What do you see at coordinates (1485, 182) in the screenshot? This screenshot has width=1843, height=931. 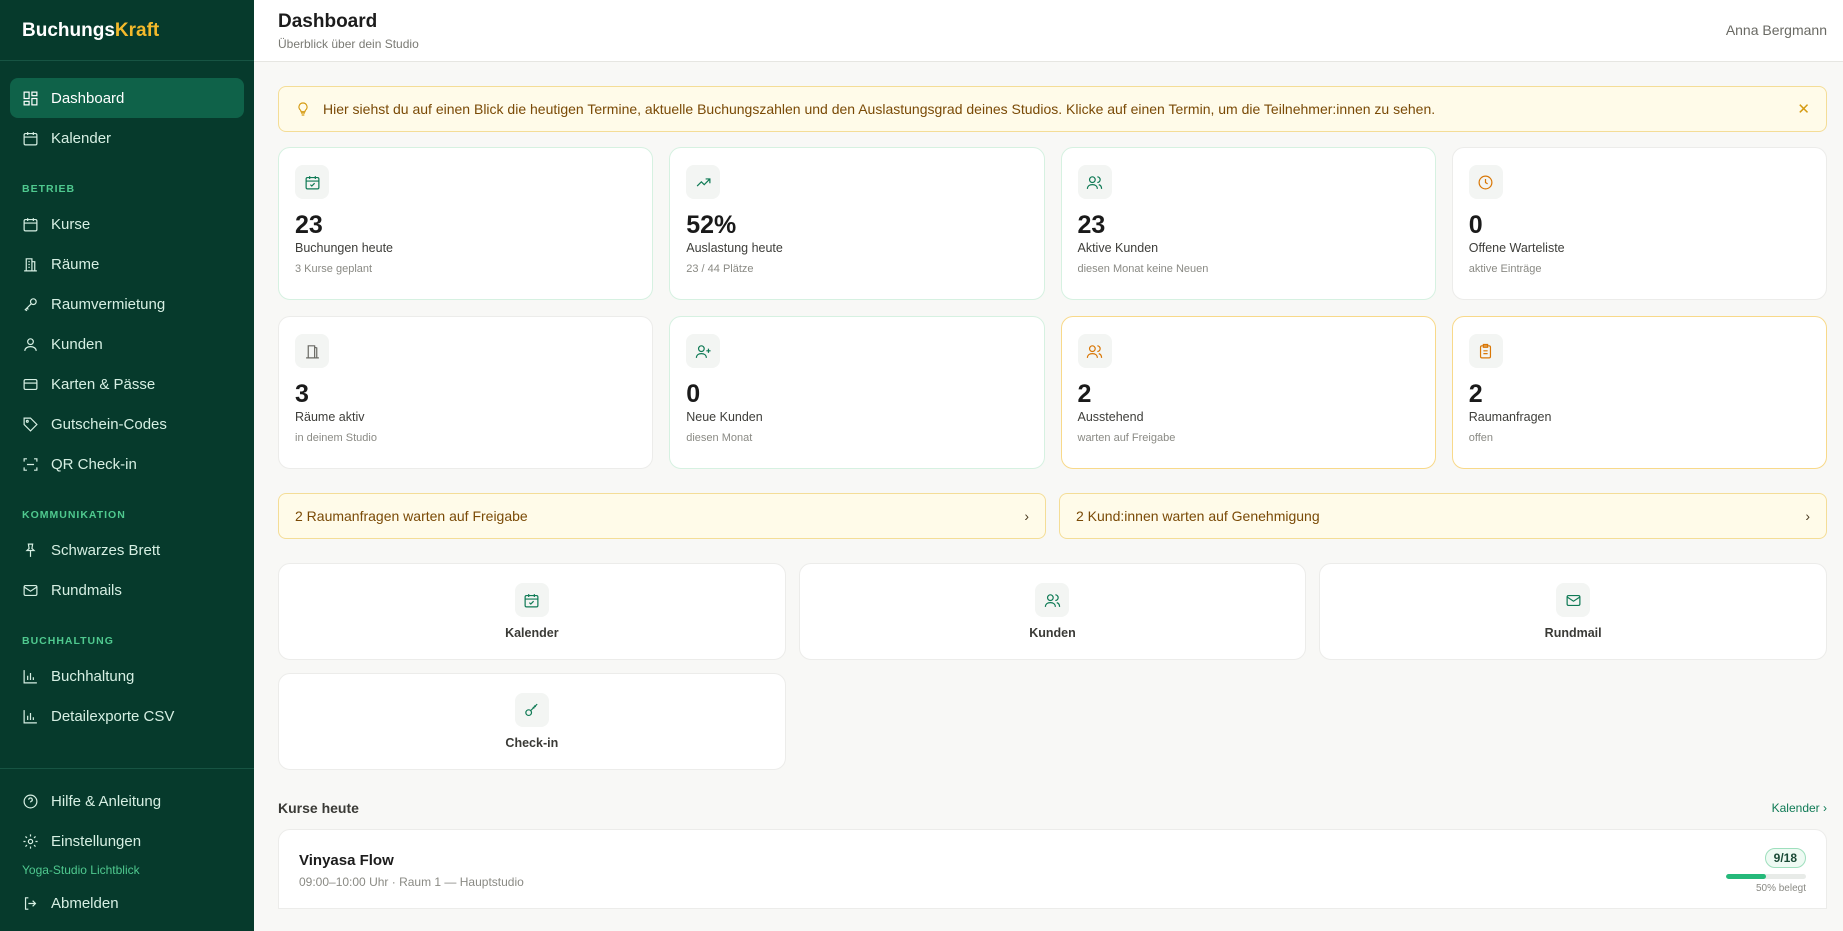 I see `clock-icon` at bounding box center [1485, 182].